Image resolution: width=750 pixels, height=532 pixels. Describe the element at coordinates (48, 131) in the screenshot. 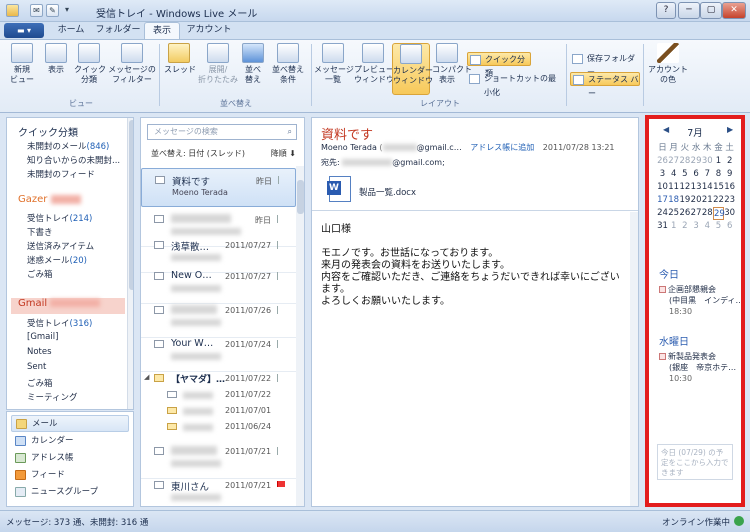

I see `quick-views-heading: クイック分類` at that location.